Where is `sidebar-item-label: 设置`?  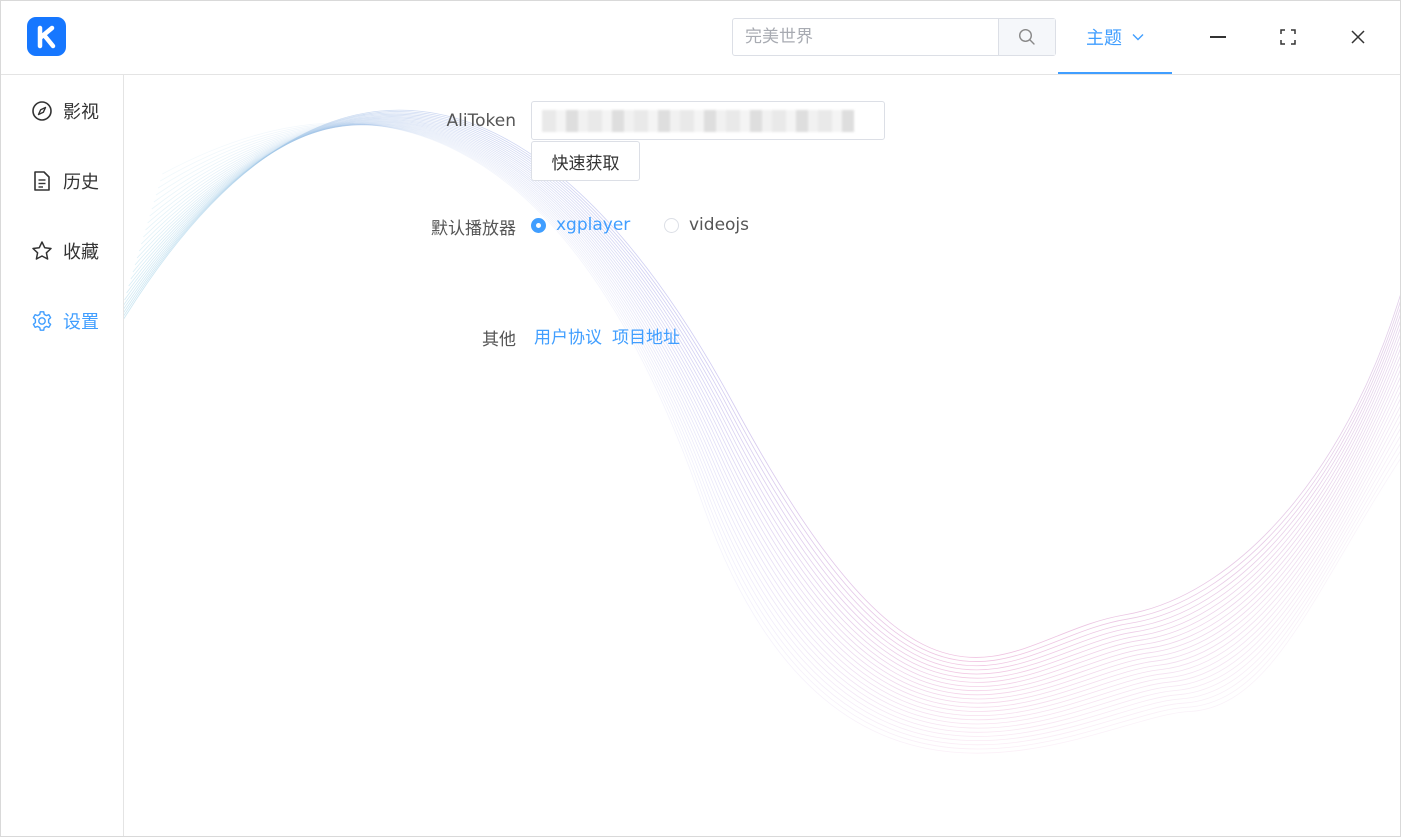 sidebar-item-label: 设置 is located at coordinates (81, 322).